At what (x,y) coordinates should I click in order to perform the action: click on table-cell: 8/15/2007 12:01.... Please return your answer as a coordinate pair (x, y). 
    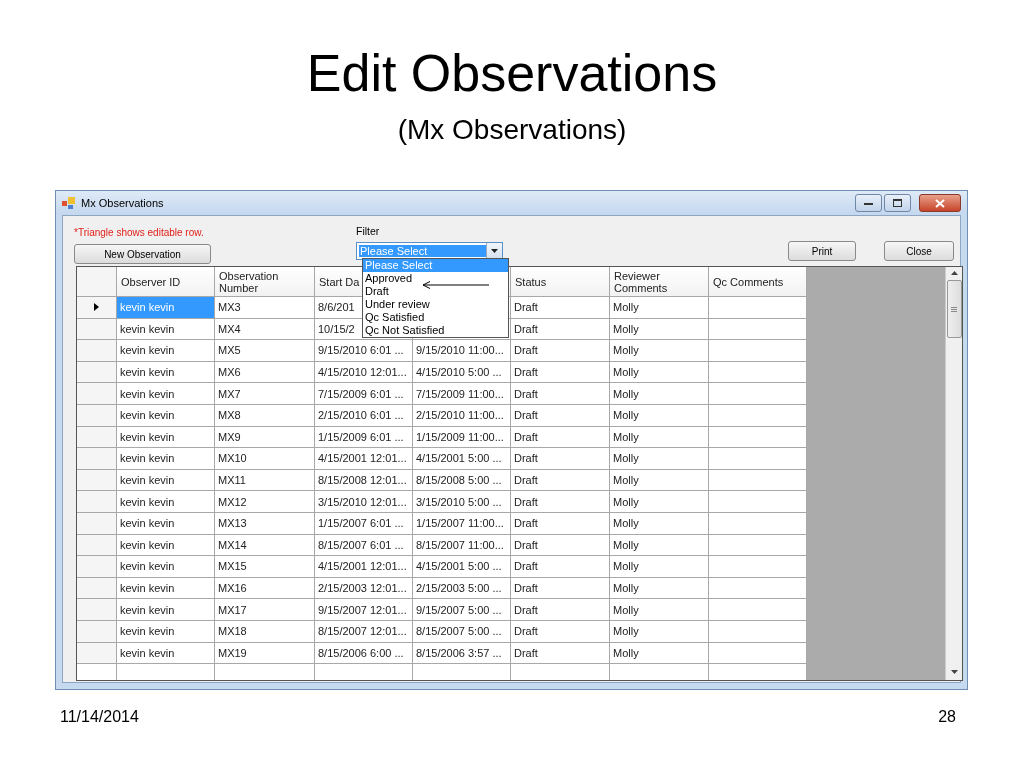
    Looking at the image, I should click on (364, 631).